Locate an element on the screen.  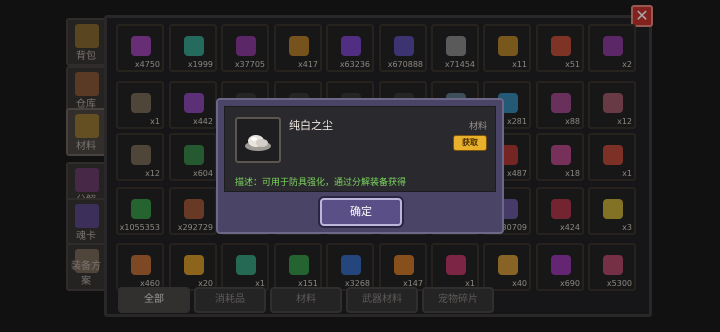
item-detail-body: 纯白之尘 材料 获取 描述：可用于防具强化，通过分解装备获得 is located at coordinates (360, 149).